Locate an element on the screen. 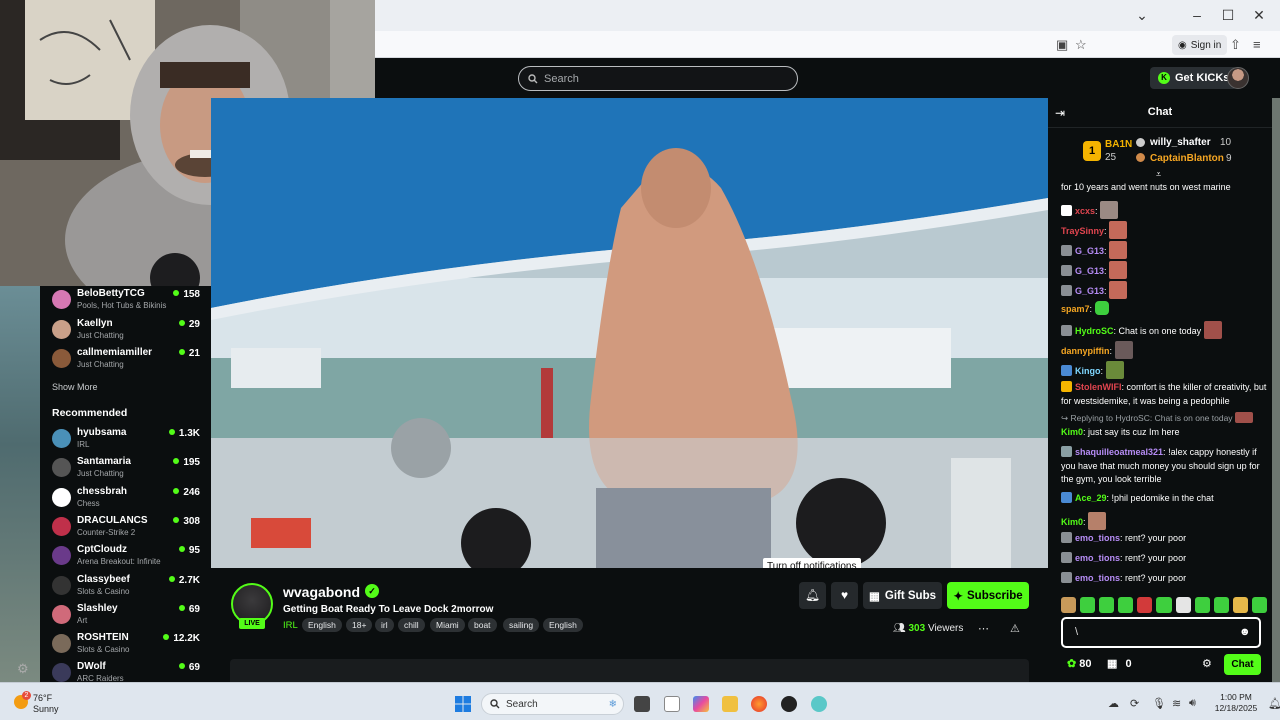 The height and width of the screenshot is (720, 1280). sign-in-button: ◉ Sign in is located at coordinates (1200, 45).